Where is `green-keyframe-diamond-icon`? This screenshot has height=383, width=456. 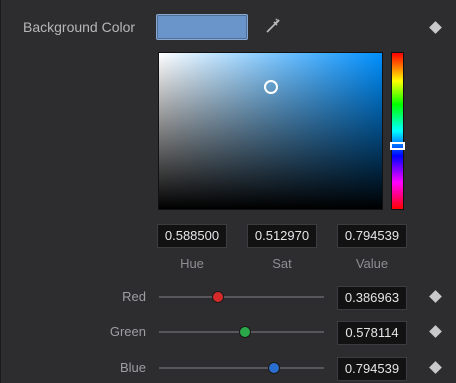
green-keyframe-diamond-icon is located at coordinates (435, 331).